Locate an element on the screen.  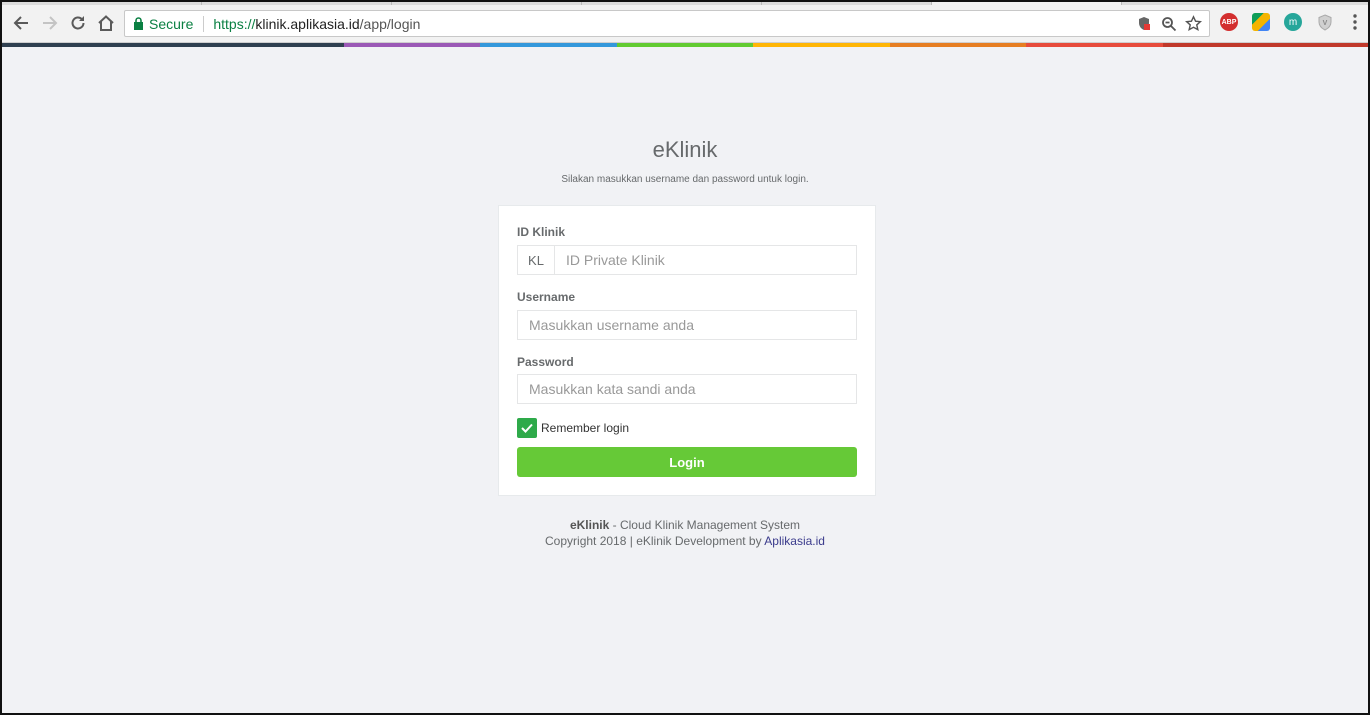
address-divider is located at coordinates (204, 23).